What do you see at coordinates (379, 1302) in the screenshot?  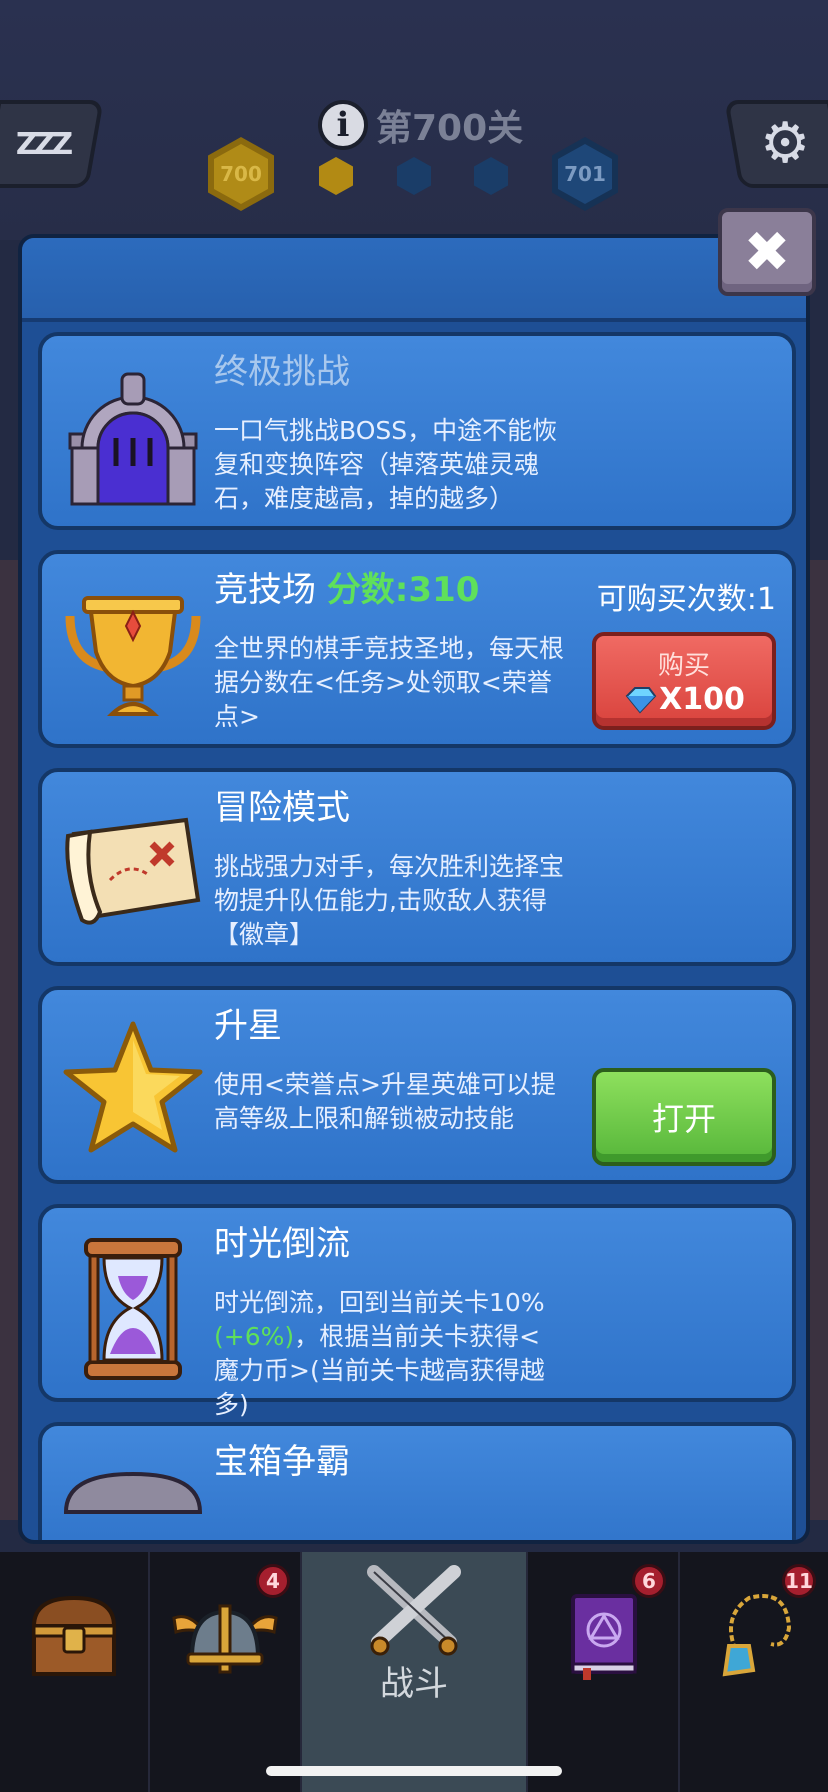 I see `rewind-desc-part1: 时光倒流，回到当前关卡10%` at bounding box center [379, 1302].